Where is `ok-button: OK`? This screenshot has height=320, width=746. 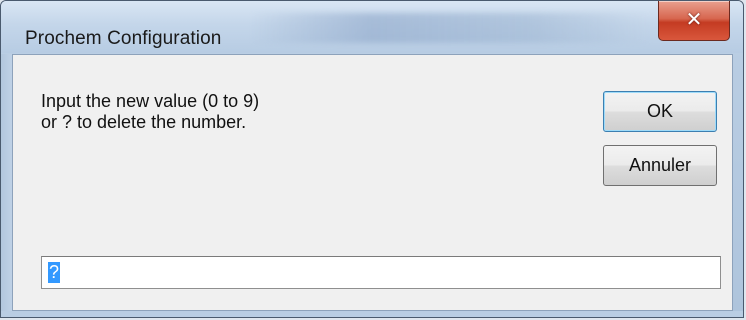 ok-button: OK is located at coordinates (660, 111).